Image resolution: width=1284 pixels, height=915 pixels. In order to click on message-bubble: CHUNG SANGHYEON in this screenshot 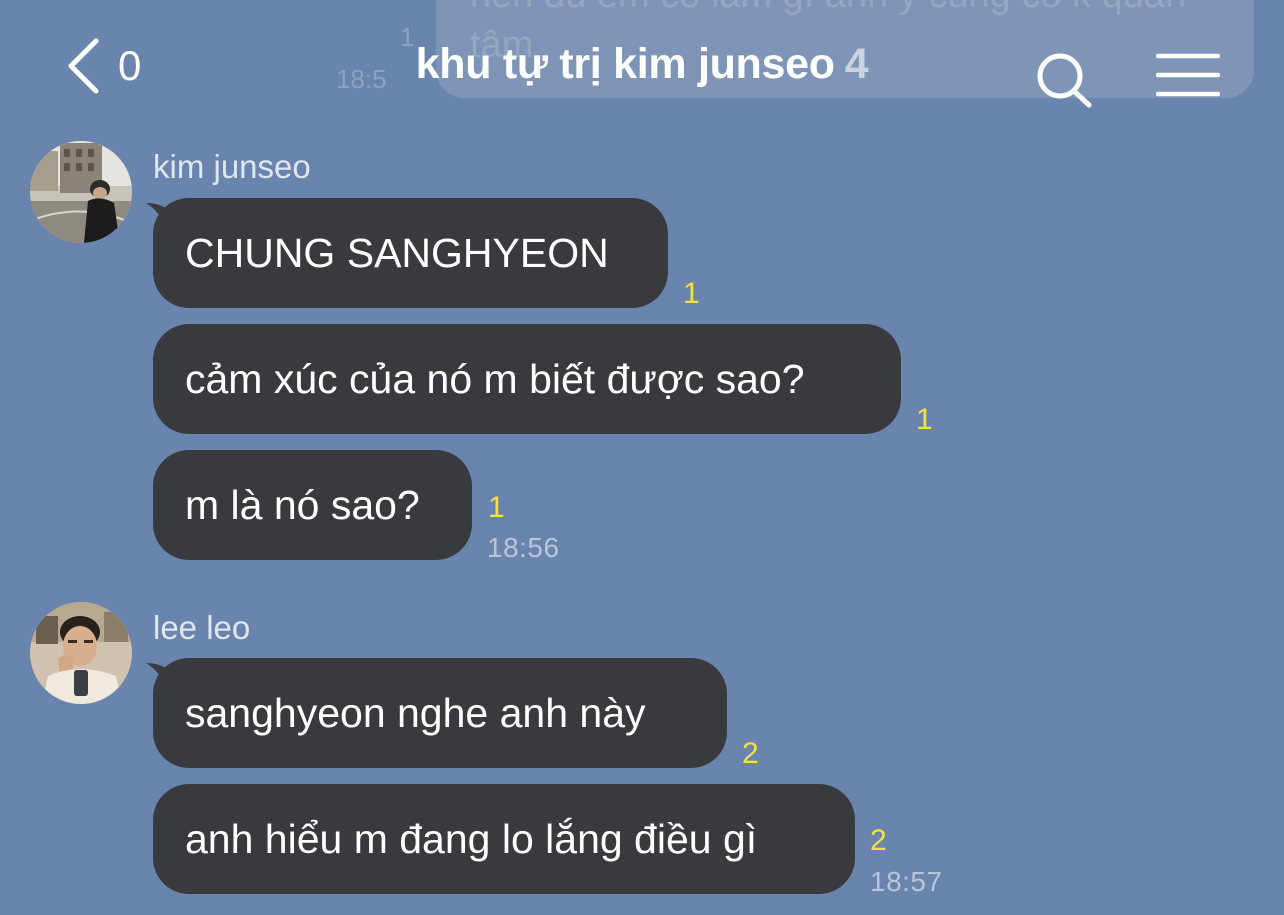, I will do `click(410, 253)`.